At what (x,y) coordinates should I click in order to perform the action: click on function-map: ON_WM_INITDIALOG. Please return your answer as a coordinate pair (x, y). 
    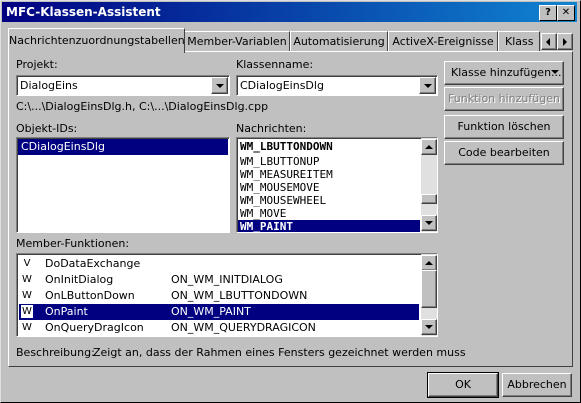
    Looking at the image, I should click on (227, 279).